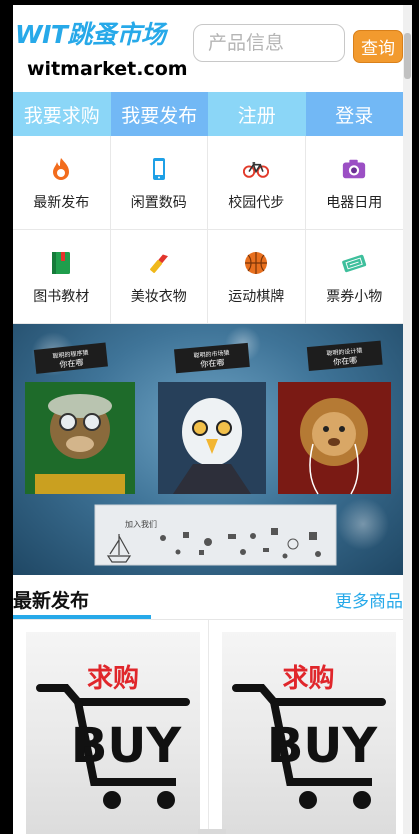  I want to click on header: WIT跳蚤市场 witmarket.com 查询, so click(208, 48).